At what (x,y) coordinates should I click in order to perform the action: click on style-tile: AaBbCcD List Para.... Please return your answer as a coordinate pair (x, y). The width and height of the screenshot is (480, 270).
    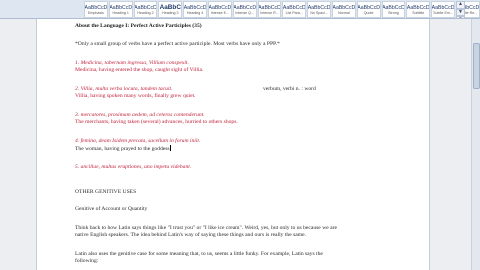
    Looking at the image, I should click on (294, 9).